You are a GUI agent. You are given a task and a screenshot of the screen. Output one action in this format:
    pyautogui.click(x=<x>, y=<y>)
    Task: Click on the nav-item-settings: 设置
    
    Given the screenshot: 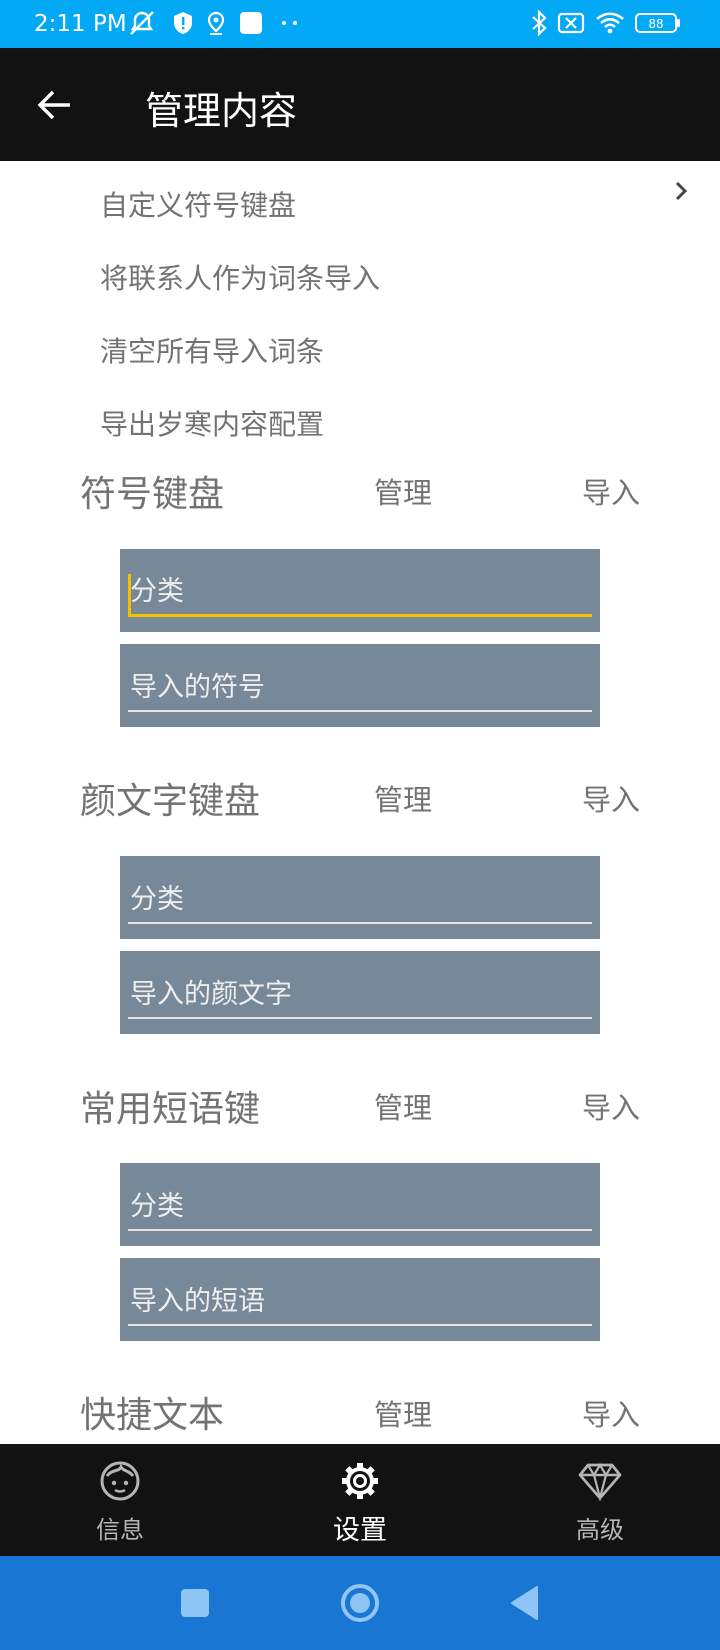 What is the action you would take?
    pyautogui.click(x=360, y=1500)
    